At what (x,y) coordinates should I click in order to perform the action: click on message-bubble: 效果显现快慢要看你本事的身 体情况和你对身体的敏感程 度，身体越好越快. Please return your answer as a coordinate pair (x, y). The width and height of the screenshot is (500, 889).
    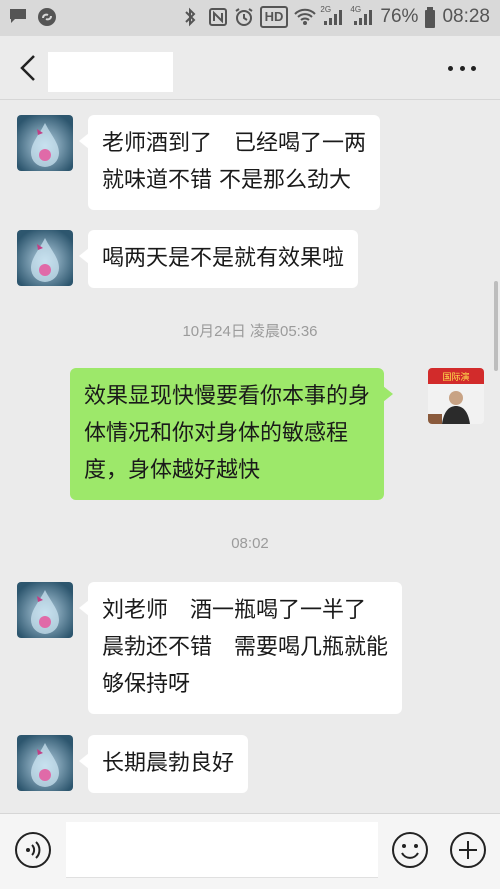
    Looking at the image, I should click on (232, 434).